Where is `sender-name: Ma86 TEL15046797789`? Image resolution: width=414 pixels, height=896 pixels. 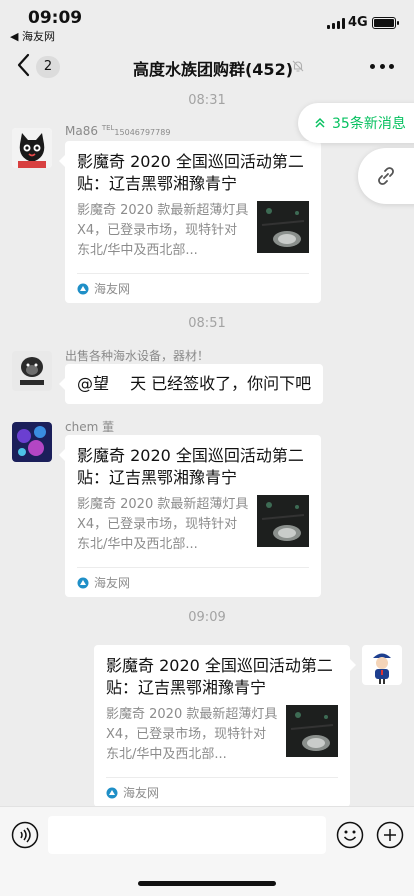 sender-name: Ma86 TEL15046797789 is located at coordinates (117, 131).